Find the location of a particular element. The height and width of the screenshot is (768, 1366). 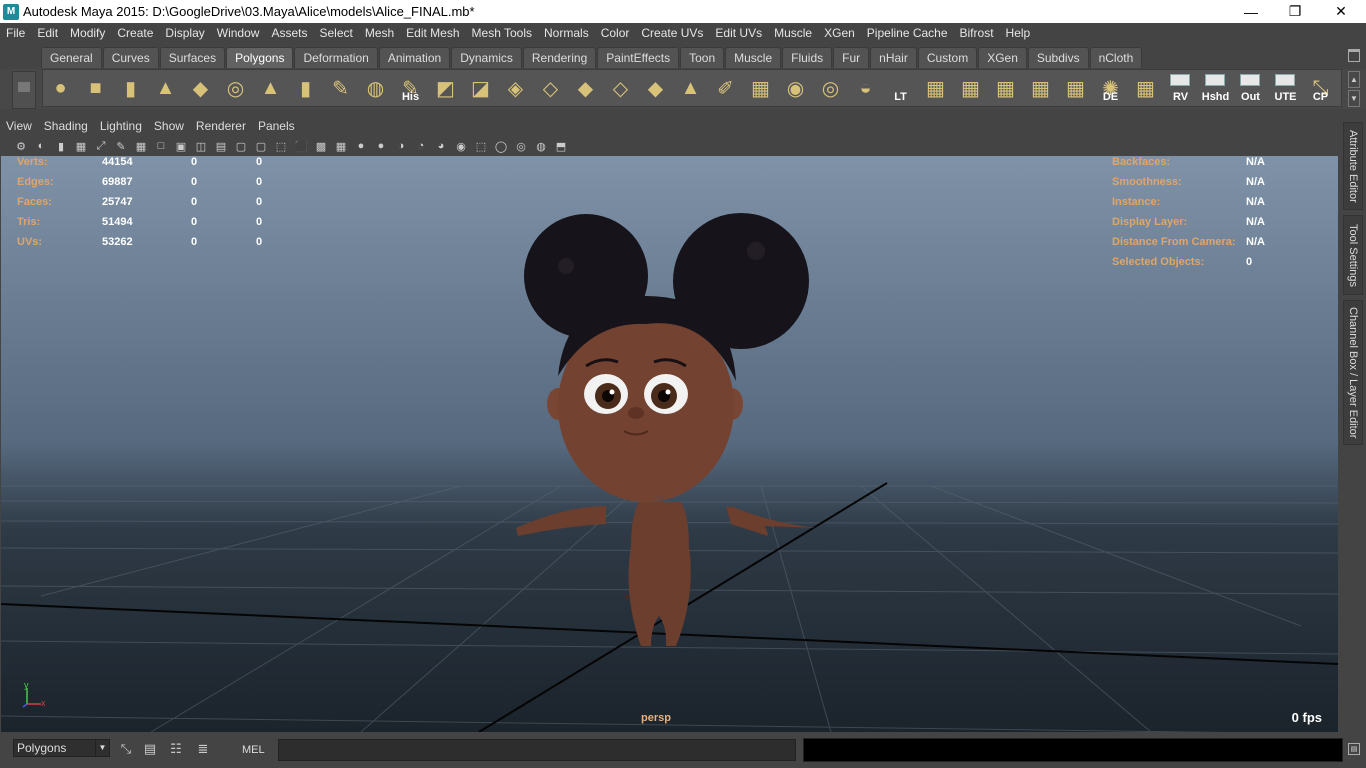

shelf-tab-fluids: Fluids is located at coordinates (807, 57).